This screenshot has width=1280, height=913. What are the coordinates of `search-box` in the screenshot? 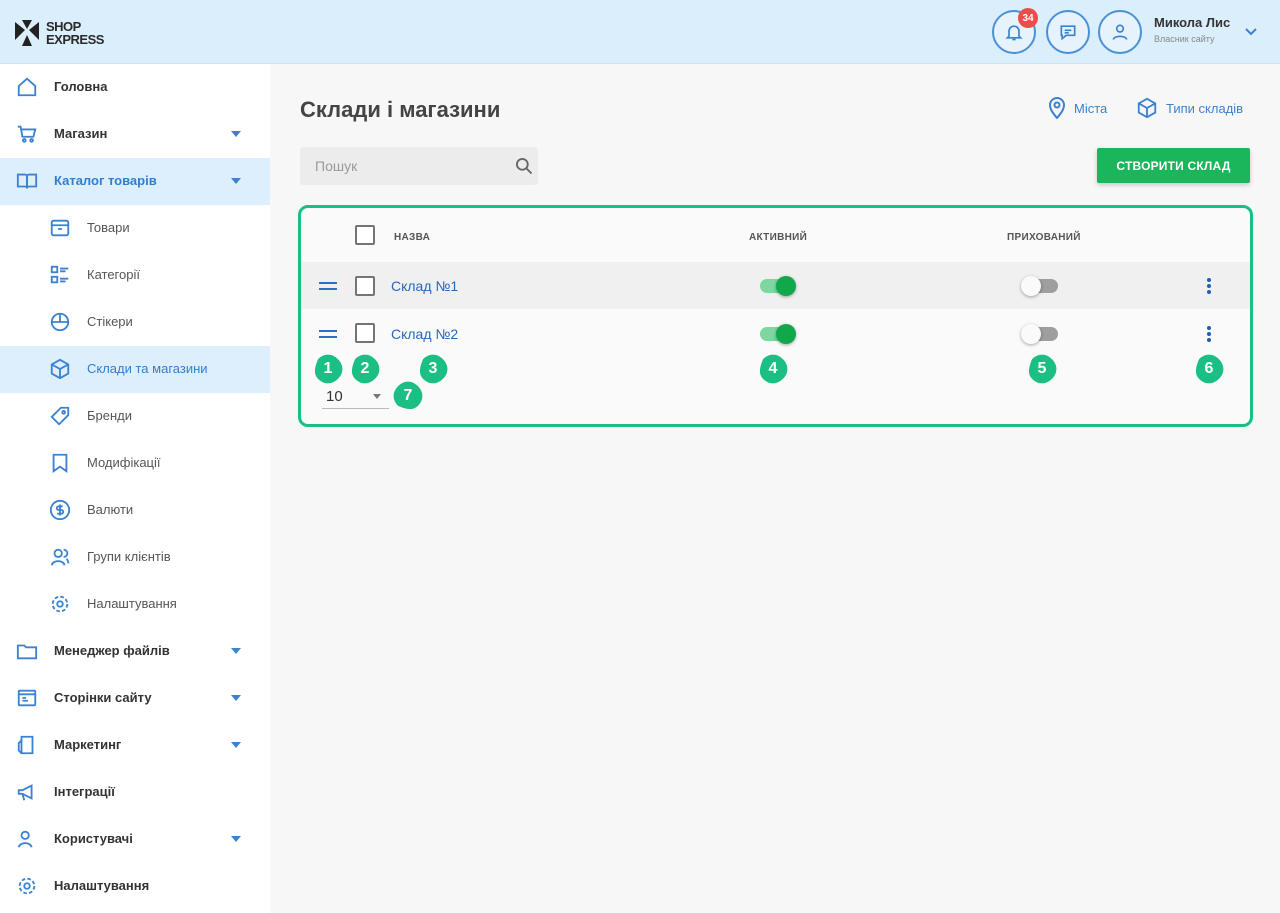 It's located at (419, 166).